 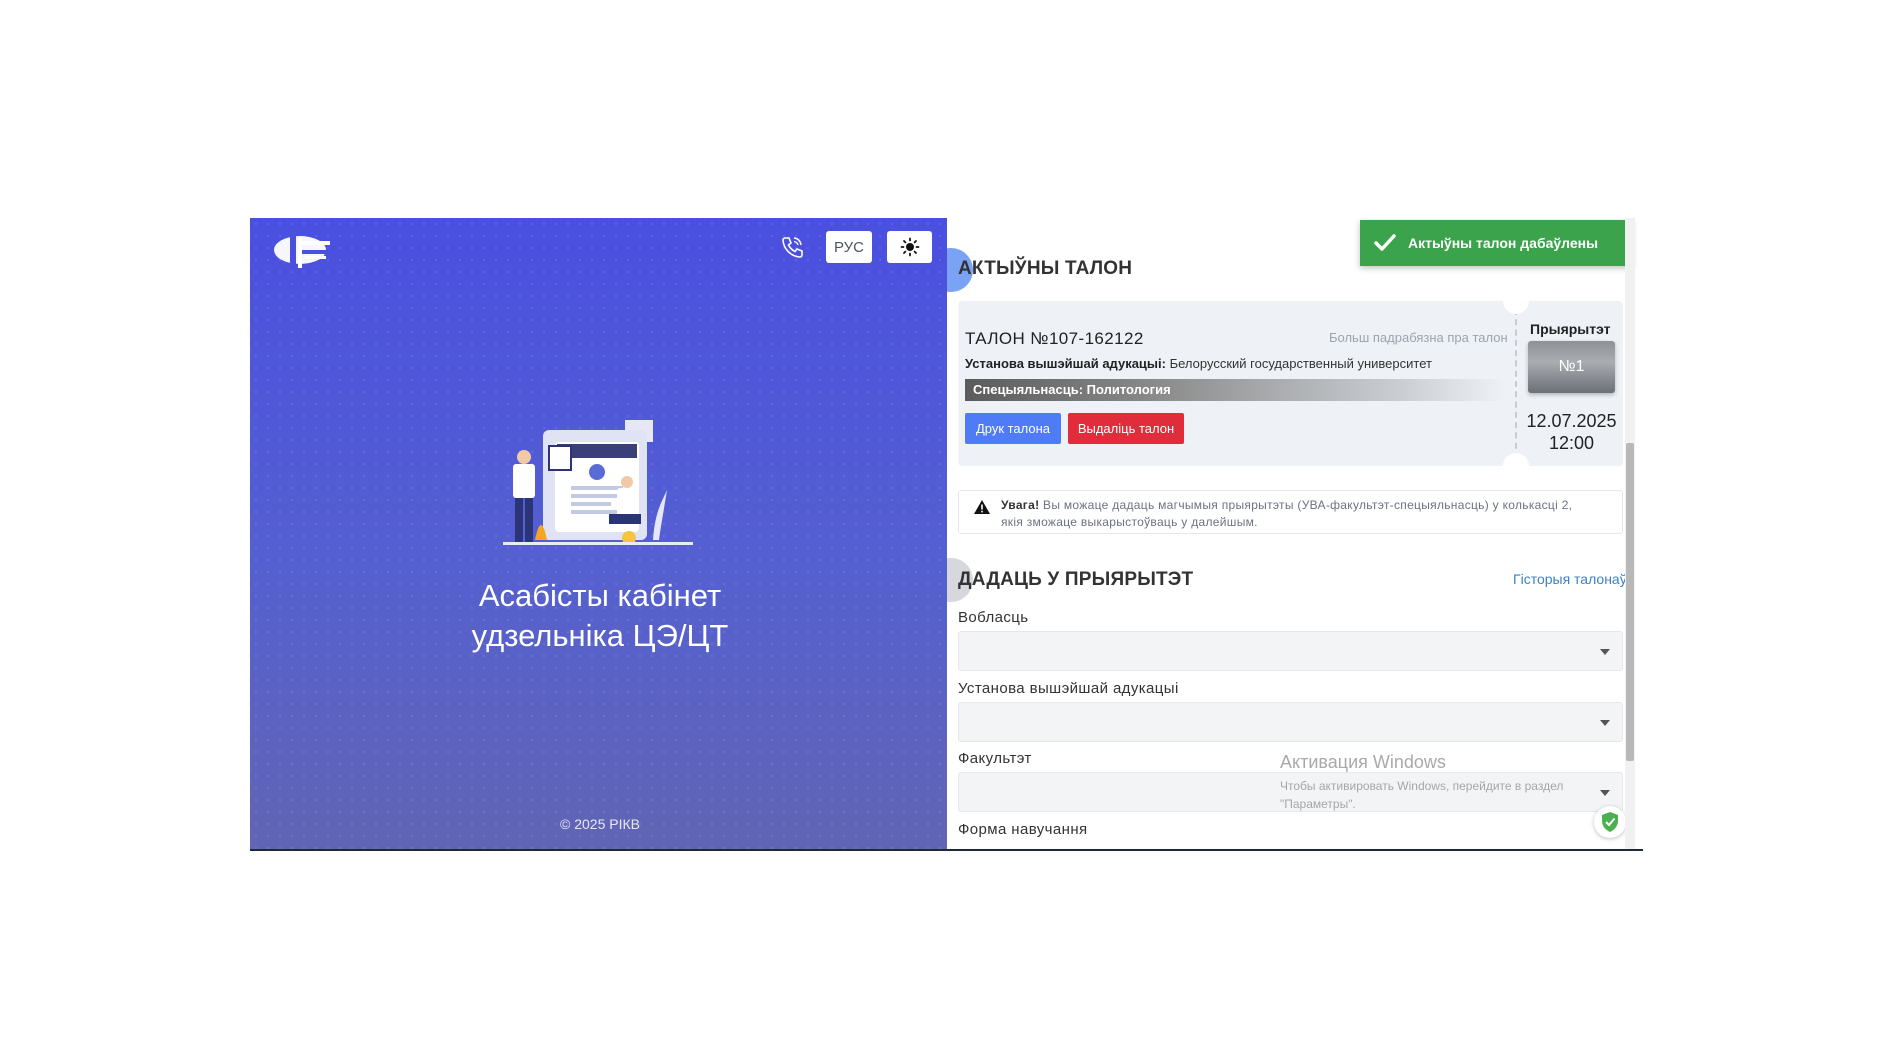 I want to click on warning-title: Увага!, so click(x=1020, y=505).